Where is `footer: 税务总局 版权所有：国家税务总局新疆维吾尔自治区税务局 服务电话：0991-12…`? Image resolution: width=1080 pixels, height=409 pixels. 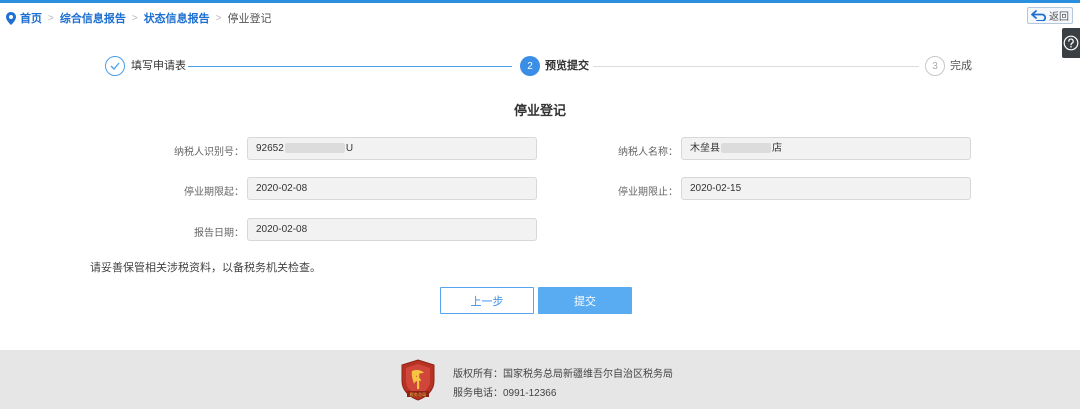 footer: 税务总局 版权所有：国家税务总局新疆维吾尔自治区税务局 服务电话：0991-12… is located at coordinates (540, 379).